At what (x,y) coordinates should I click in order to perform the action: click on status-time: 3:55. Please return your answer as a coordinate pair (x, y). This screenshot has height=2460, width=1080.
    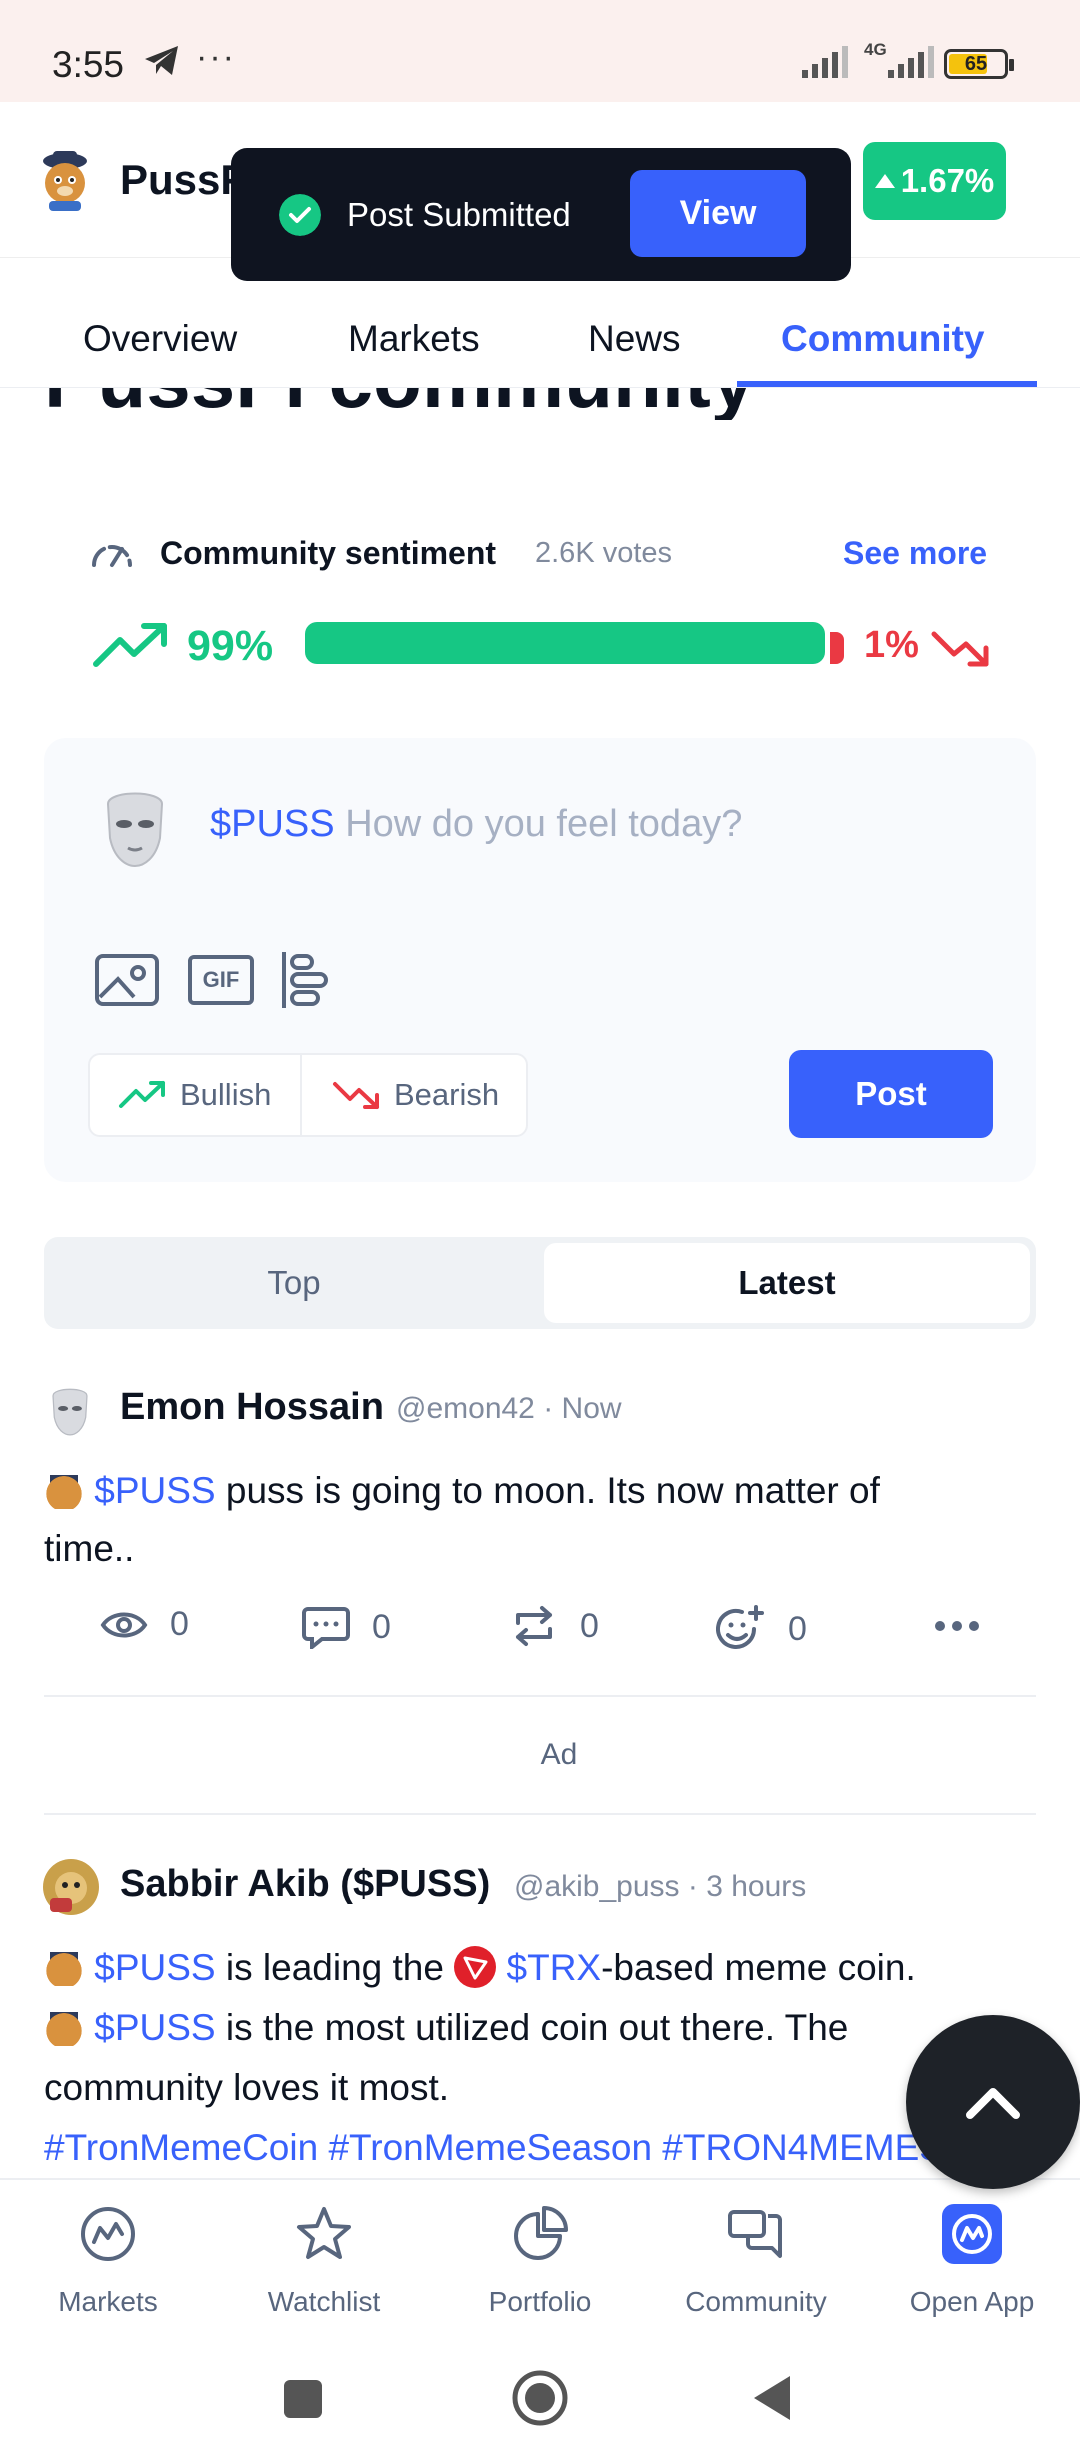
    Looking at the image, I should click on (88, 64).